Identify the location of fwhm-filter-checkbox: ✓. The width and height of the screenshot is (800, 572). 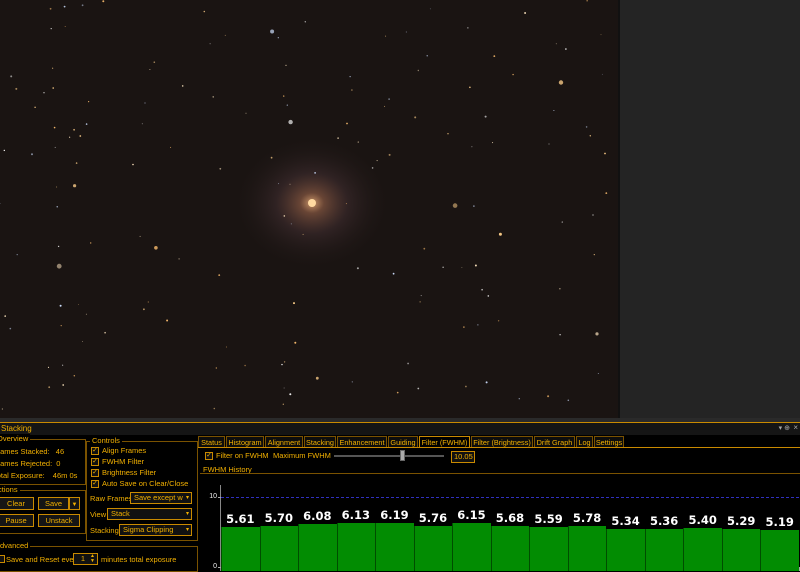
(95, 462).